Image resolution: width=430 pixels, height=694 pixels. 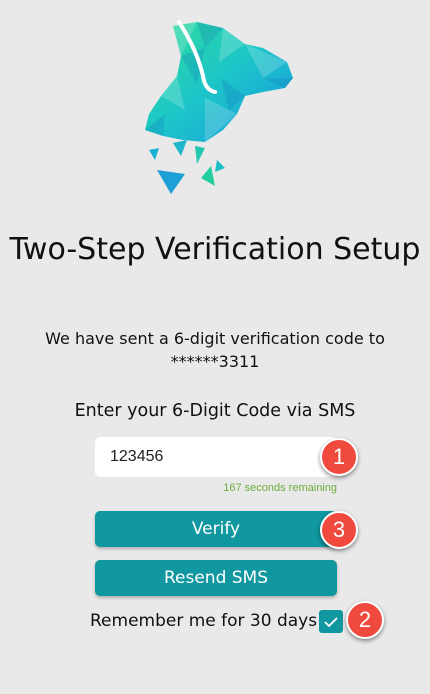 What do you see at coordinates (339, 530) in the screenshot?
I see `step-badge-3: 3` at bounding box center [339, 530].